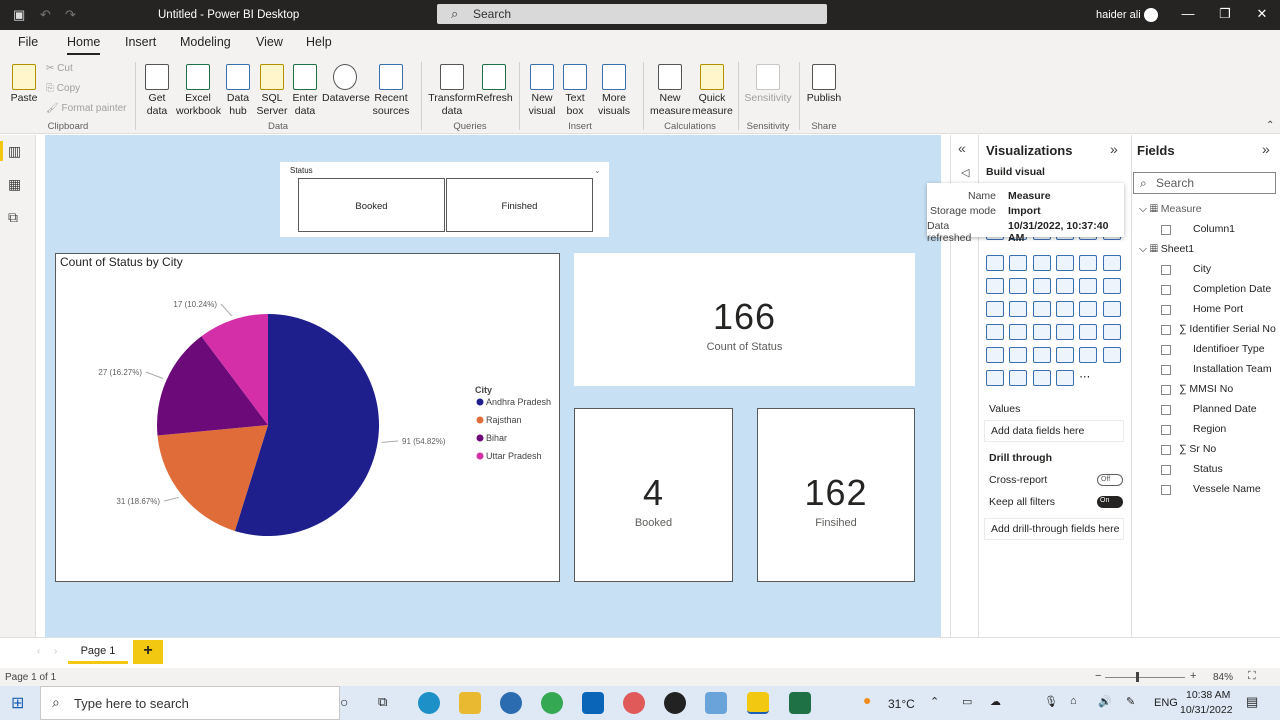  I want to click on weather-icon: ●, so click(867, 700).